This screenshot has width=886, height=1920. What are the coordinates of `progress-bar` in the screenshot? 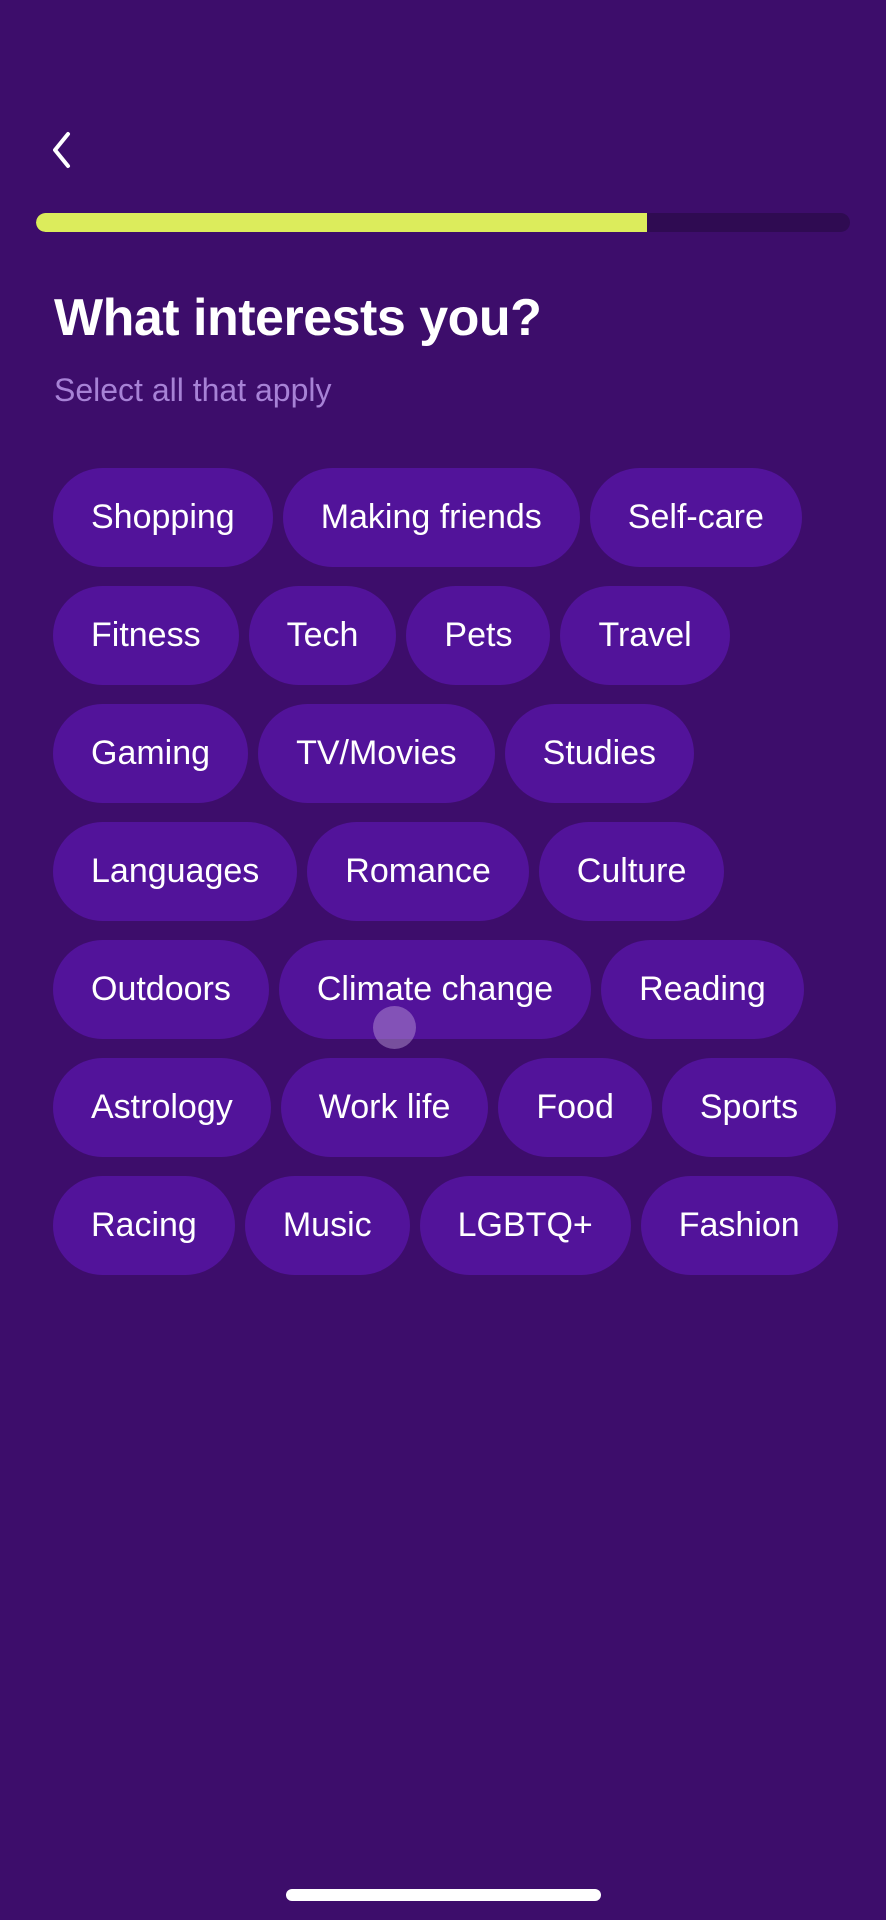 It's located at (443, 222).